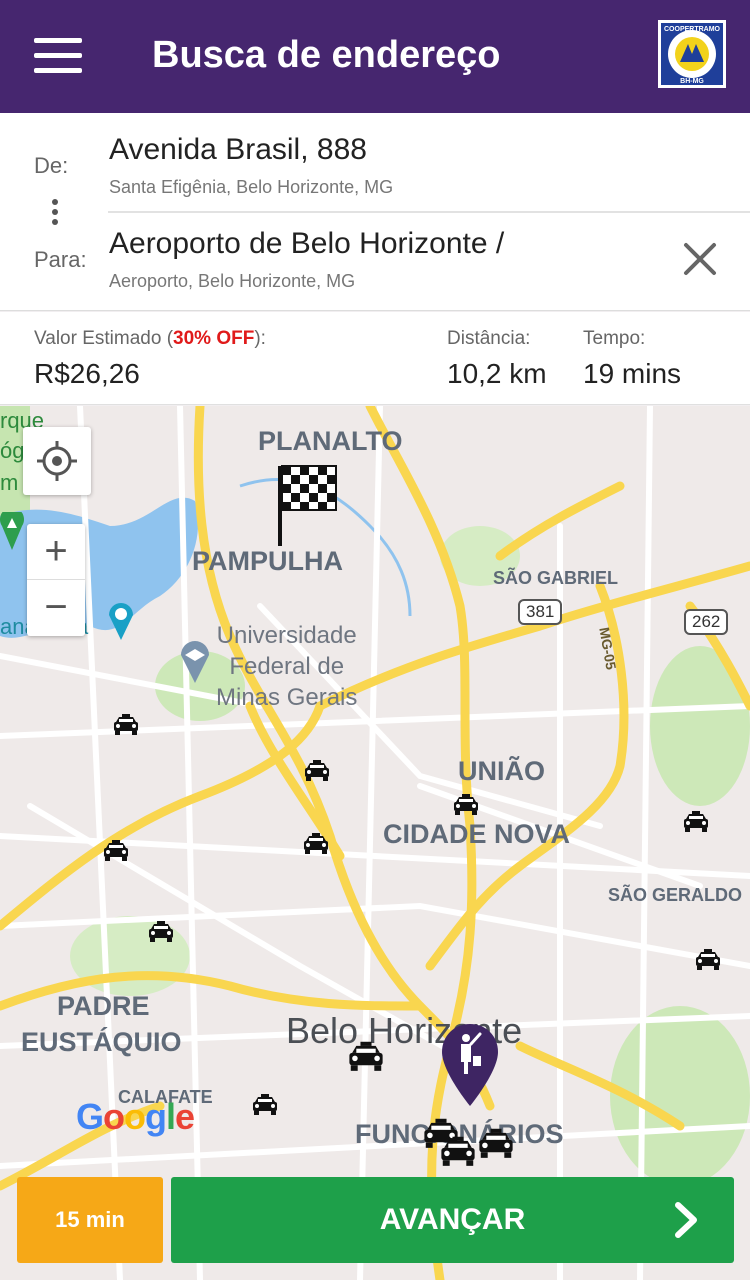 The image size is (750, 1280). What do you see at coordinates (632, 373) in the screenshot?
I see `time-value: 19 mins` at bounding box center [632, 373].